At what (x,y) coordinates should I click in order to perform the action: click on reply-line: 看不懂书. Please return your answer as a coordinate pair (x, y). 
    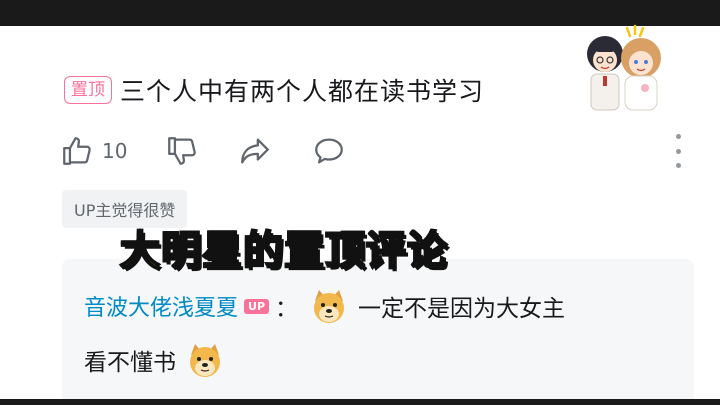
    Looking at the image, I should click on (154, 360).